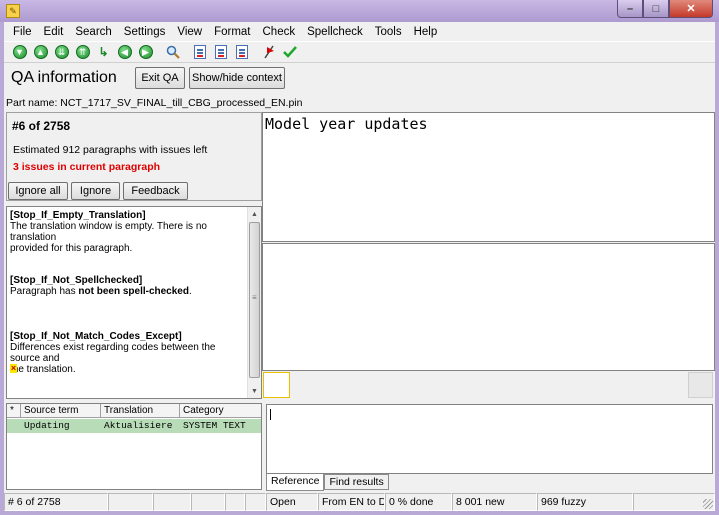 The height and width of the screenshot is (515, 719). I want to click on menu-spellcheck: Spellcheck, so click(335, 32).